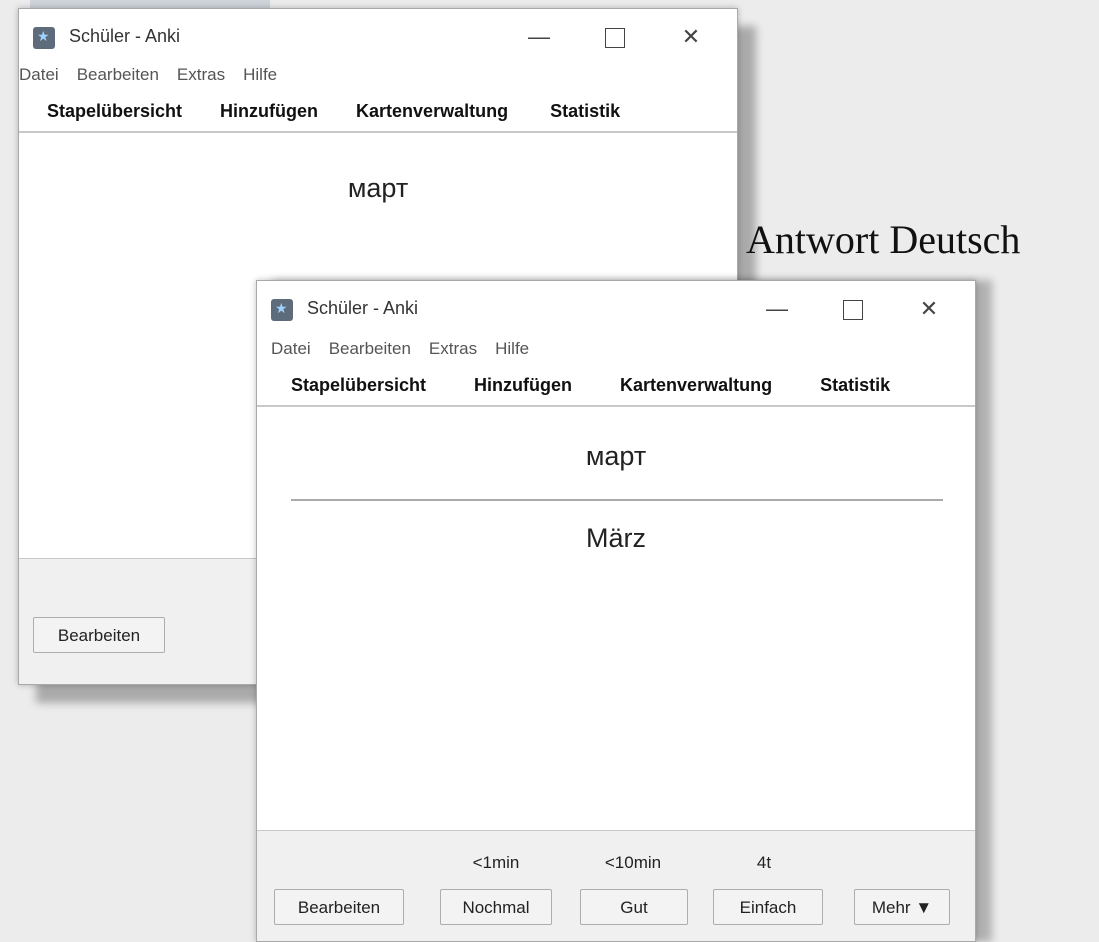 The height and width of the screenshot is (942, 1099). I want to click on card-answer: März, so click(616, 538).